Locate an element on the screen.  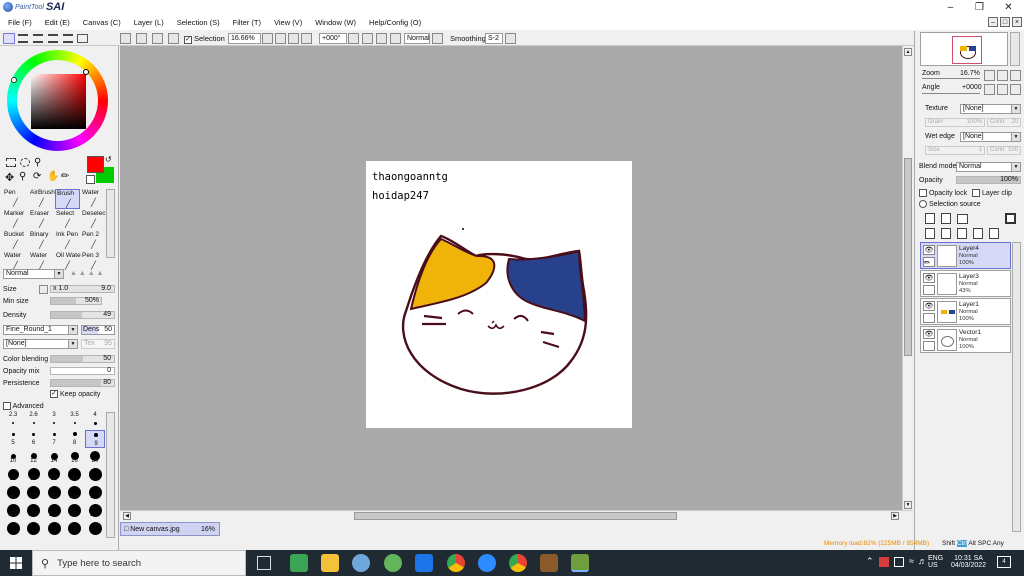
brush-size-14: 14 is located at coordinates (54, 457).